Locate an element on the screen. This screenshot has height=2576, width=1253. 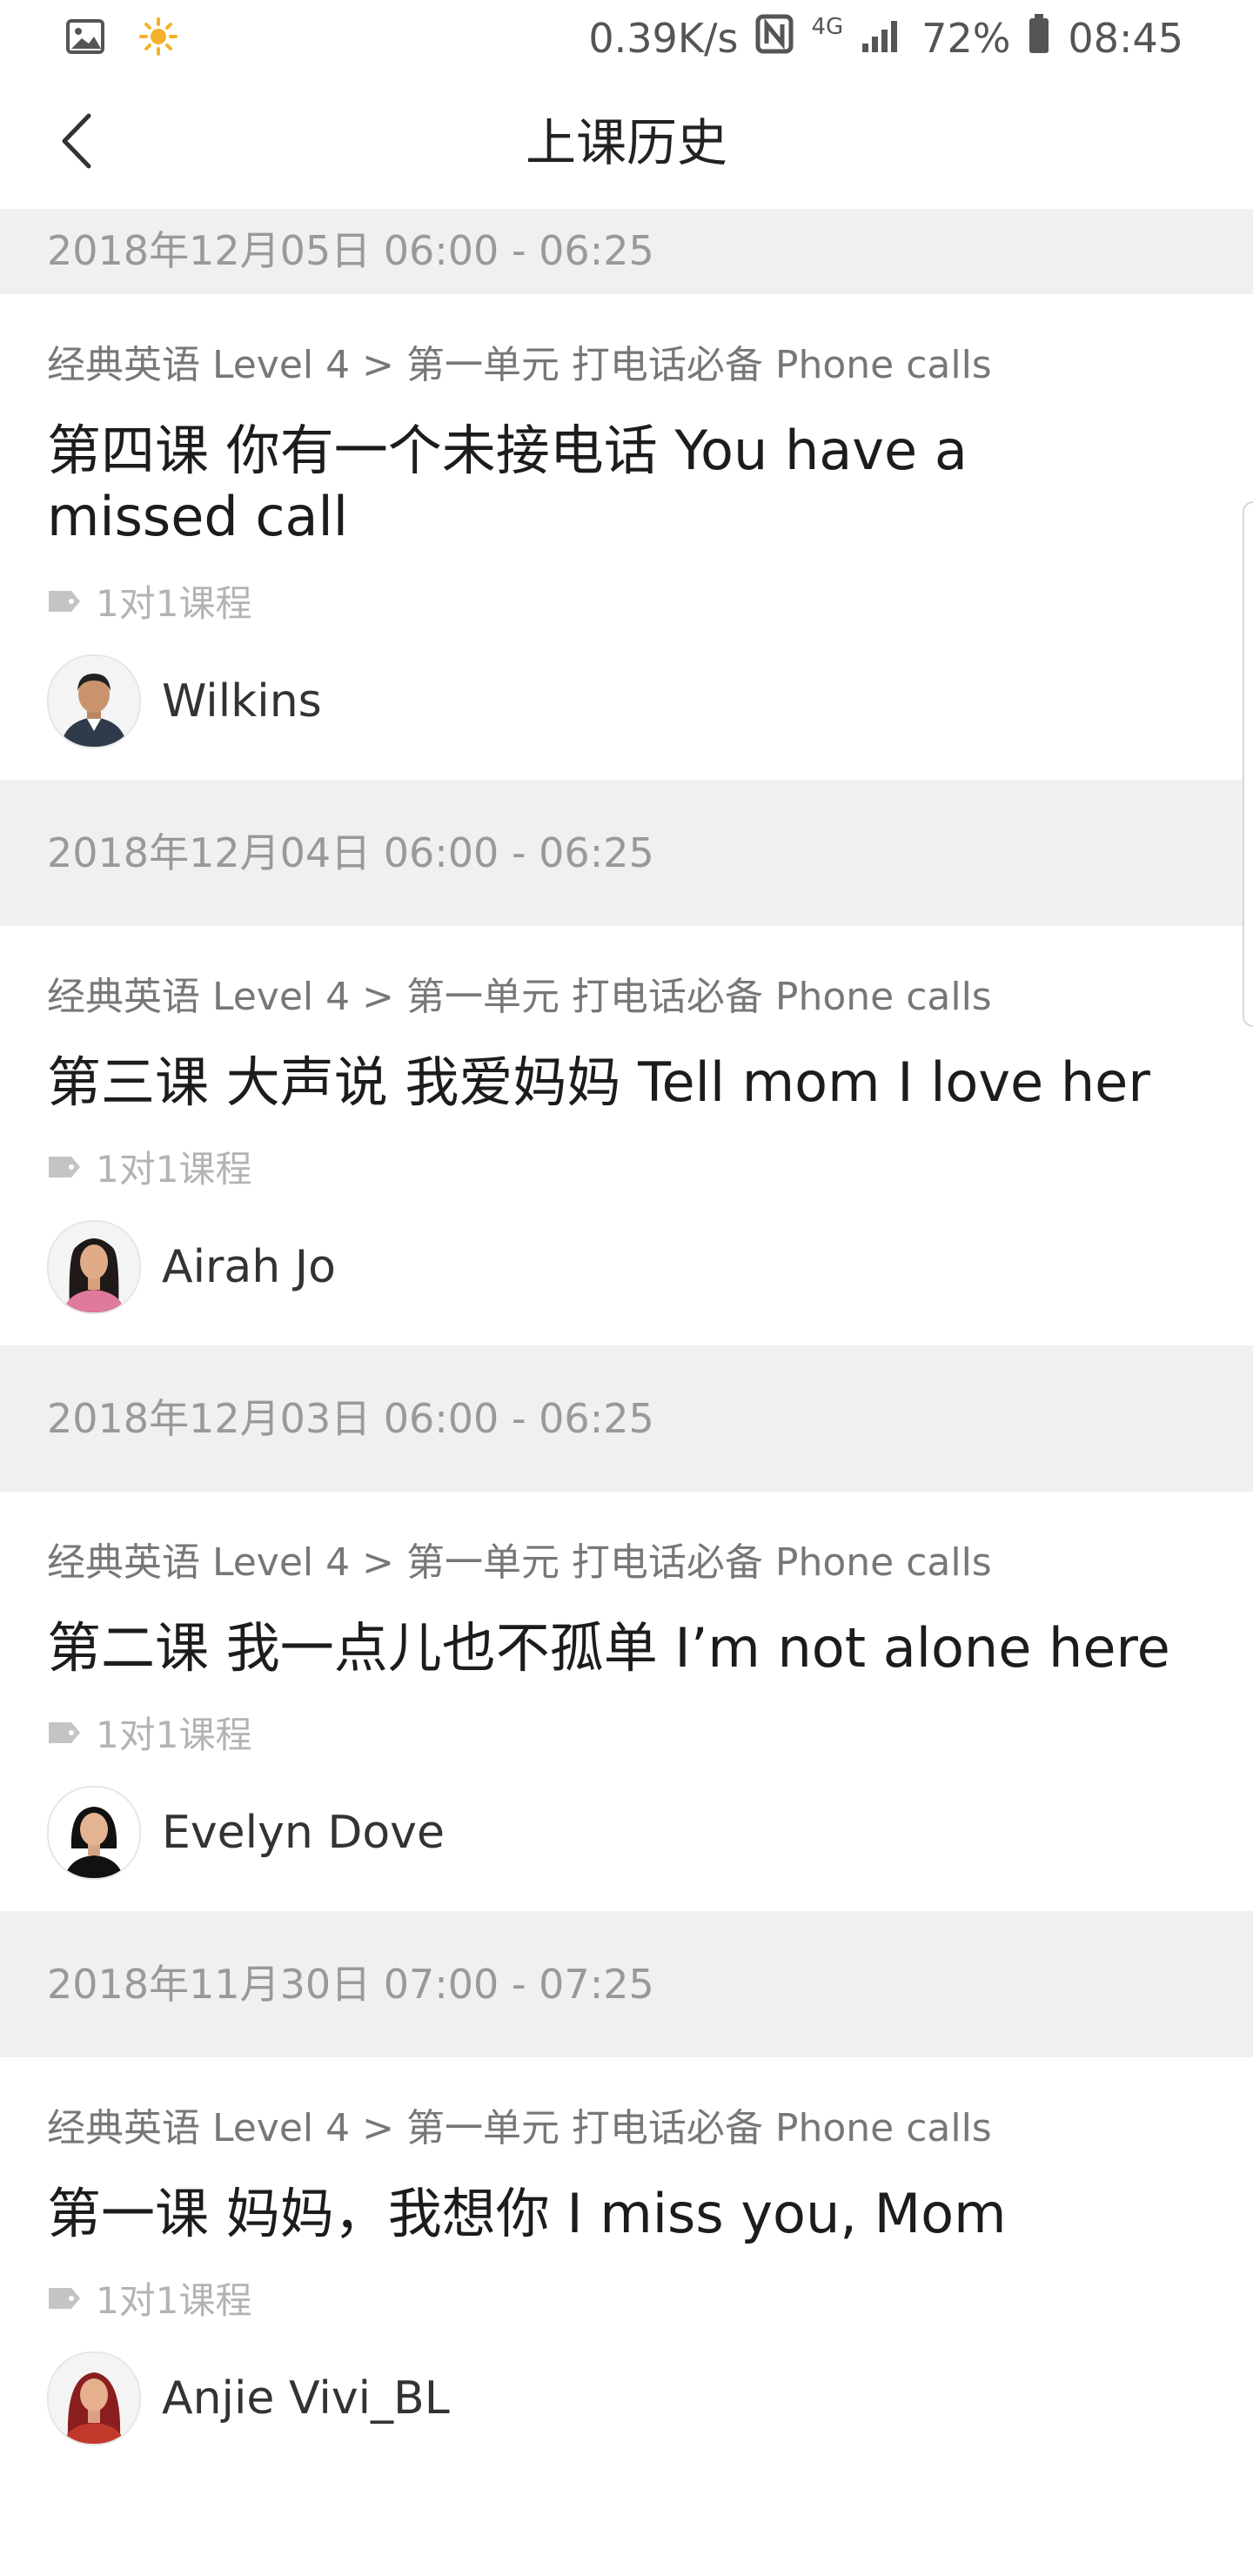
gallery-icon is located at coordinates (85, 38).